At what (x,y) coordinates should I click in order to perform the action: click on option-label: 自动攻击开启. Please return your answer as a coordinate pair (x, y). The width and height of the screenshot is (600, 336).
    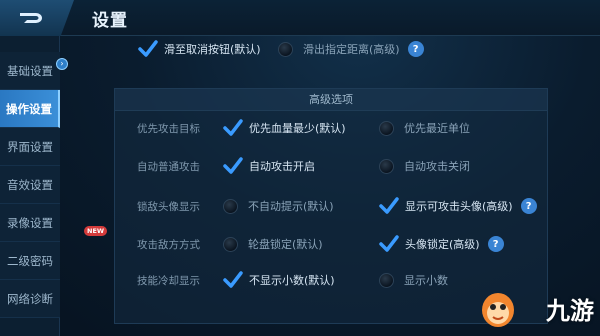
    Looking at the image, I should click on (282, 166).